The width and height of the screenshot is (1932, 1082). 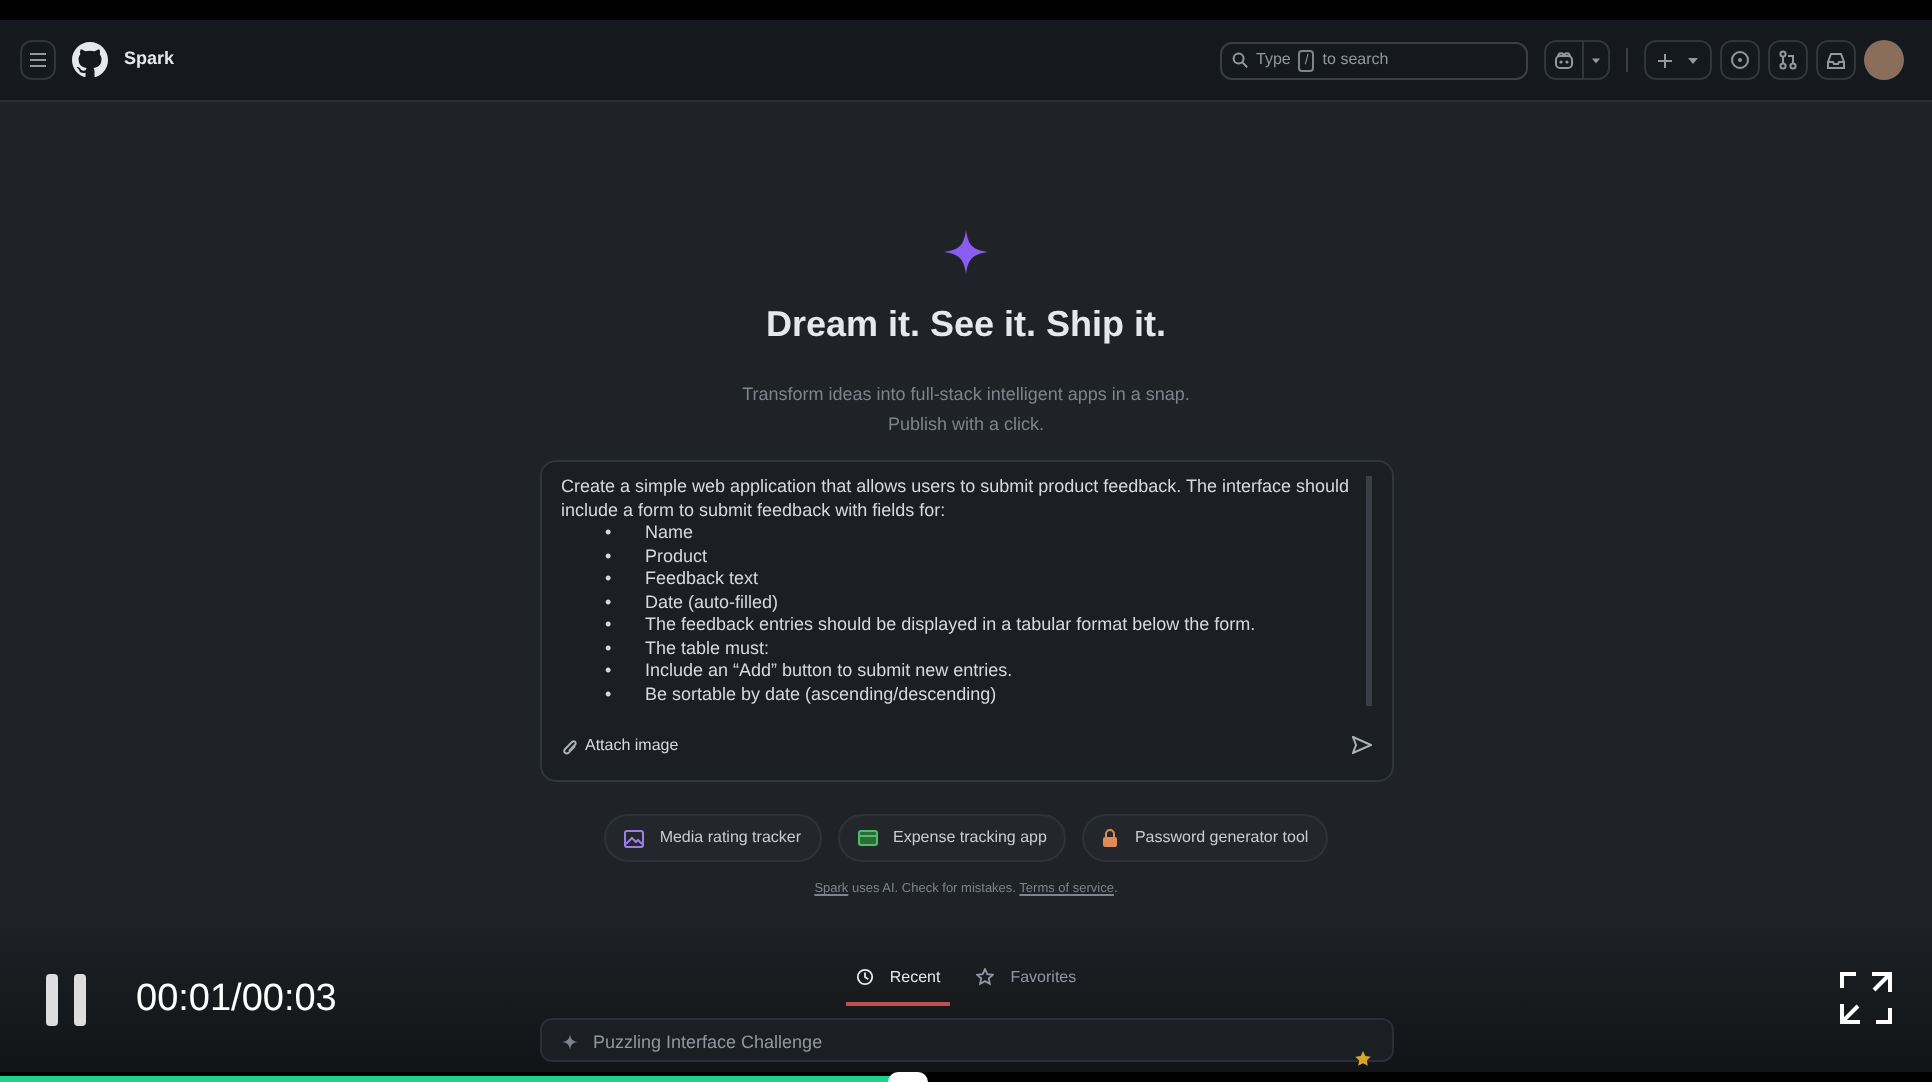 I want to click on inbox-icon, so click(x=1836, y=60).